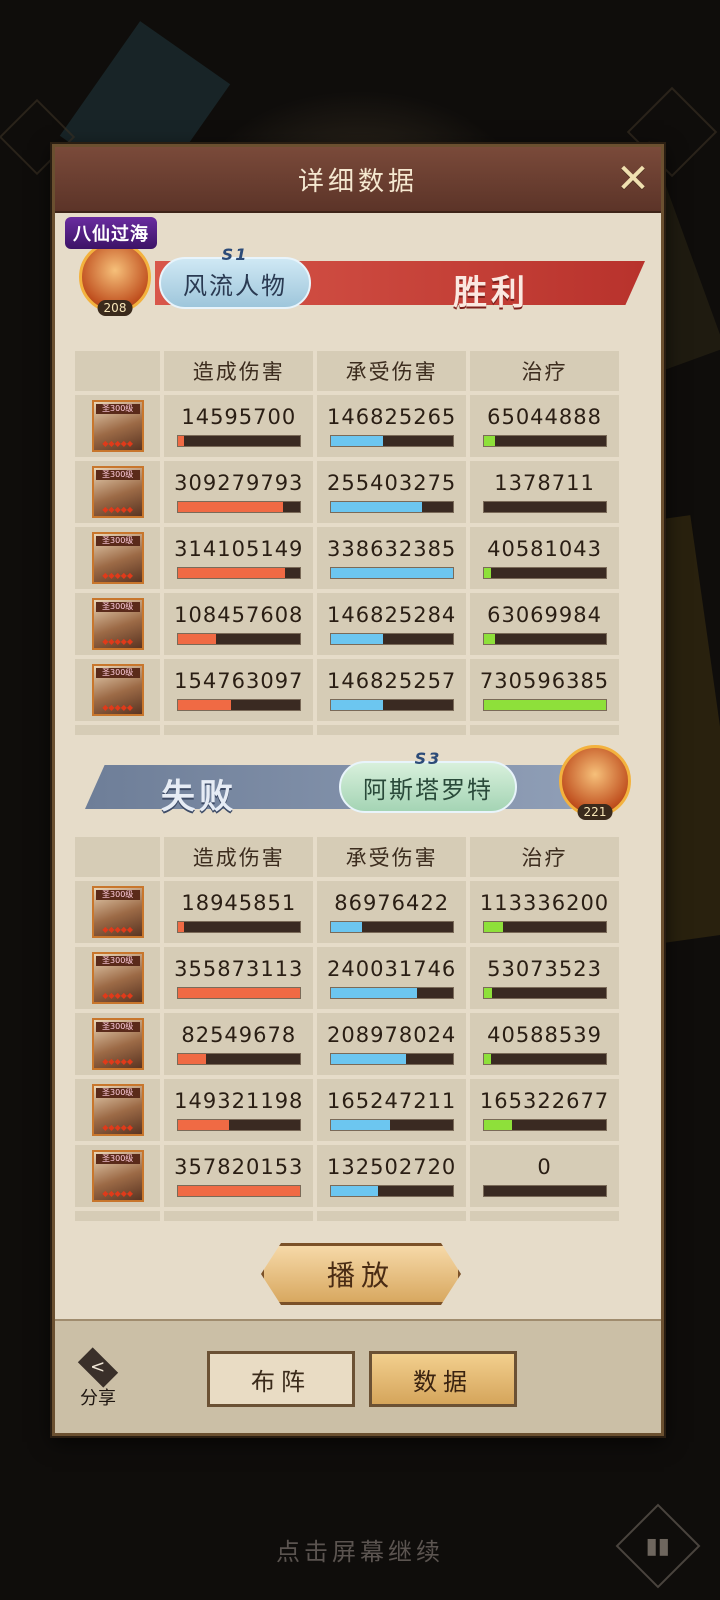 The image size is (720, 1600). I want to click on table-row: 圣300级 ◆◆◆◆◆ 309279793 255403275 1378711, so click(349, 492).